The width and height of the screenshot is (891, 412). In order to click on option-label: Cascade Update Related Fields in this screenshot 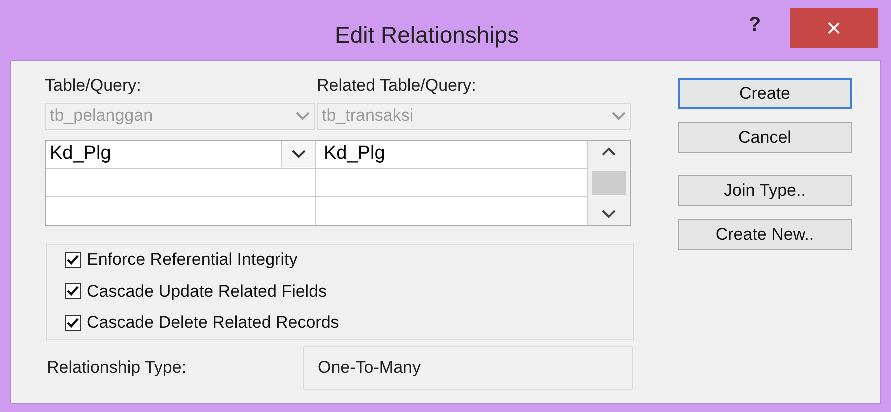, I will do `click(207, 291)`.